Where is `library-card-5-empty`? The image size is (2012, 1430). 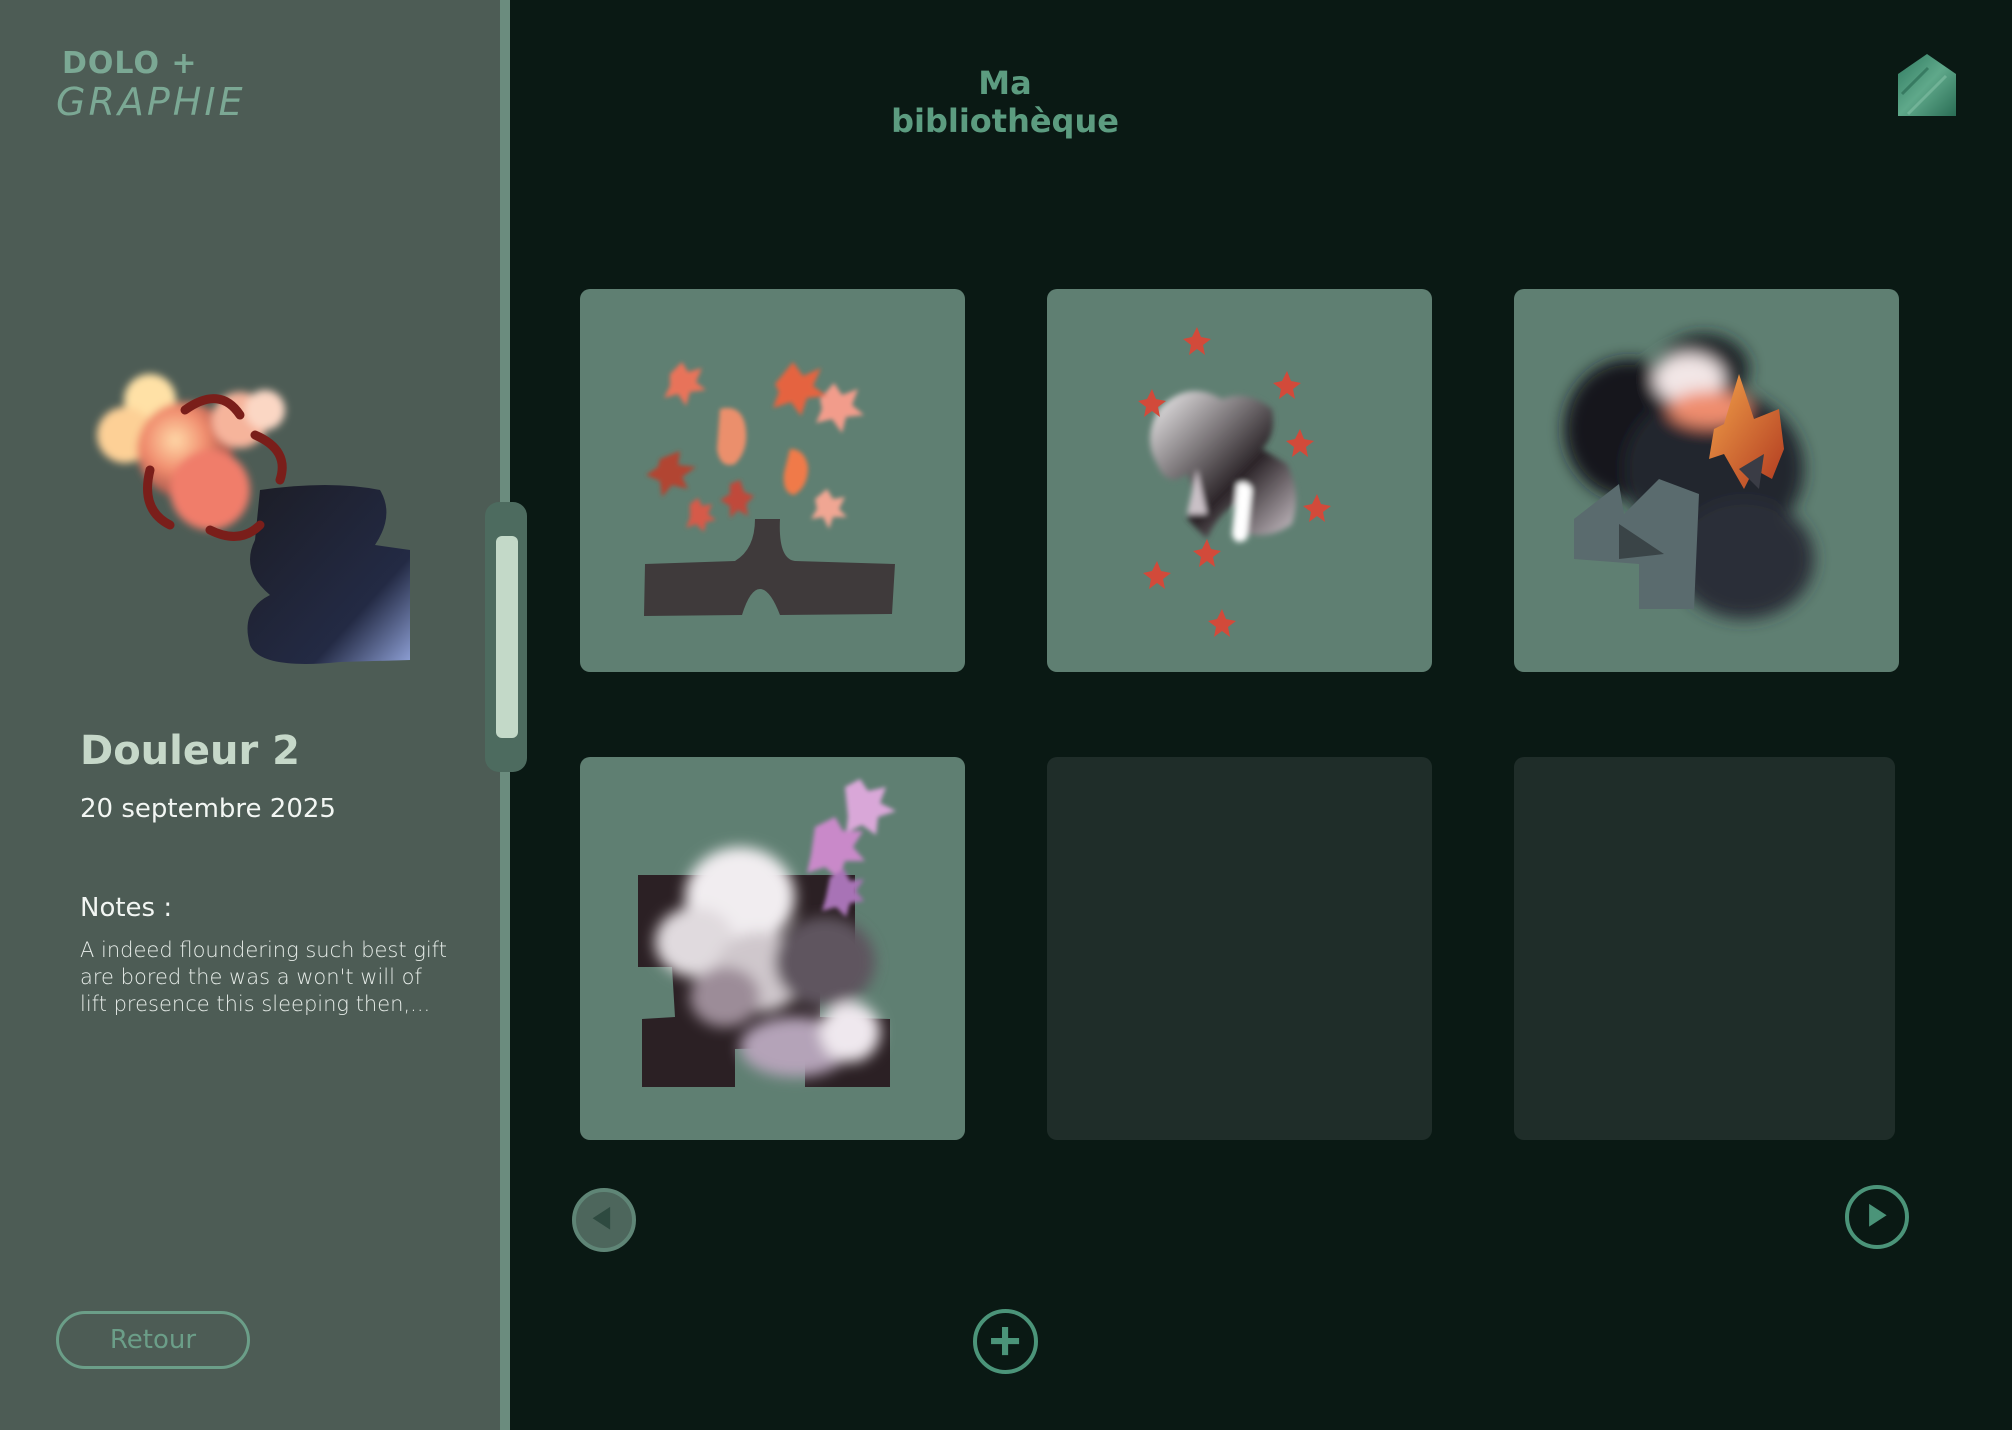 library-card-5-empty is located at coordinates (1239, 948).